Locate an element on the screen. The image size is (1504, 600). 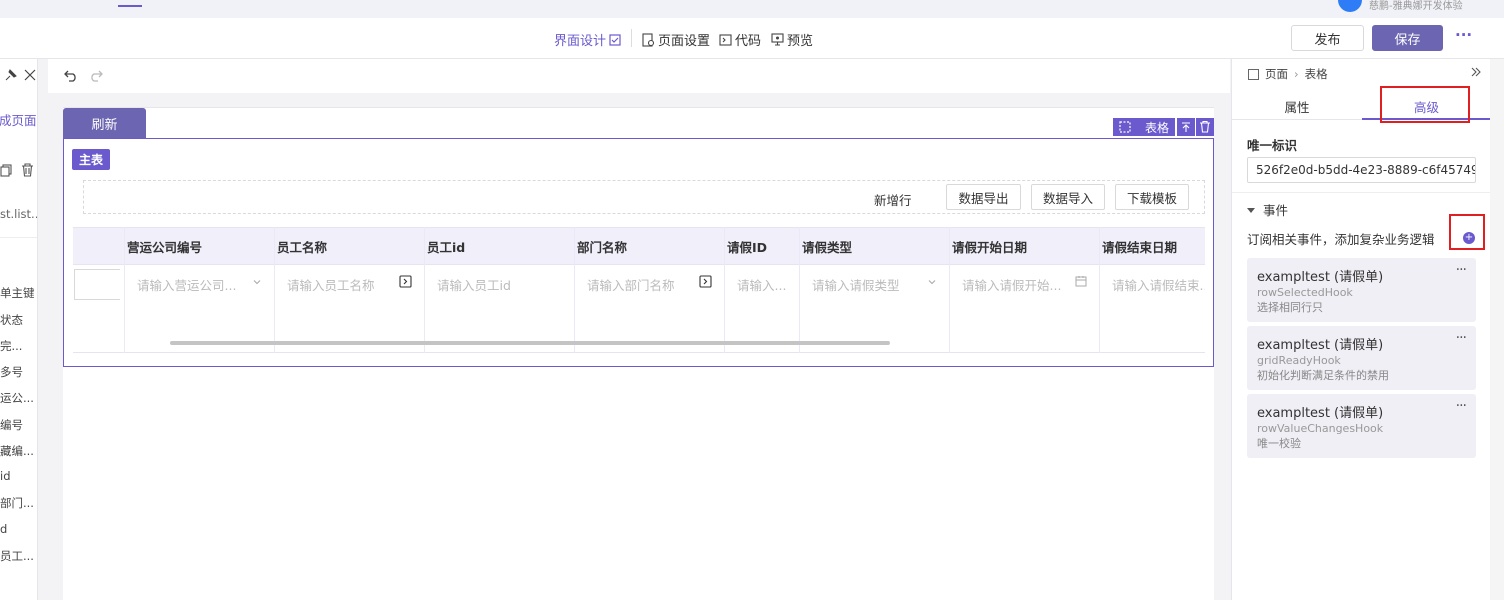
list-item: 多号 is located at coordinates (11, 372).